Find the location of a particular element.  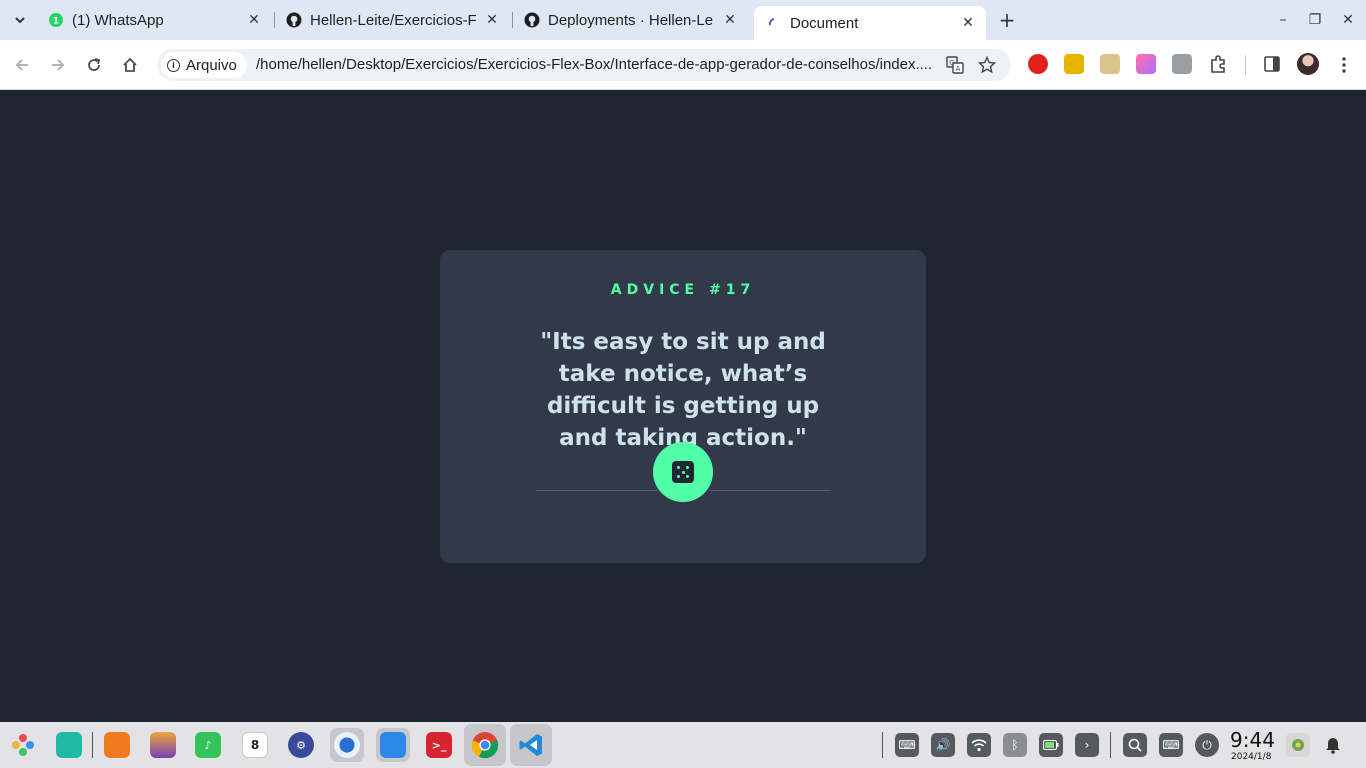

back-button is located at coordinates (22, 65).